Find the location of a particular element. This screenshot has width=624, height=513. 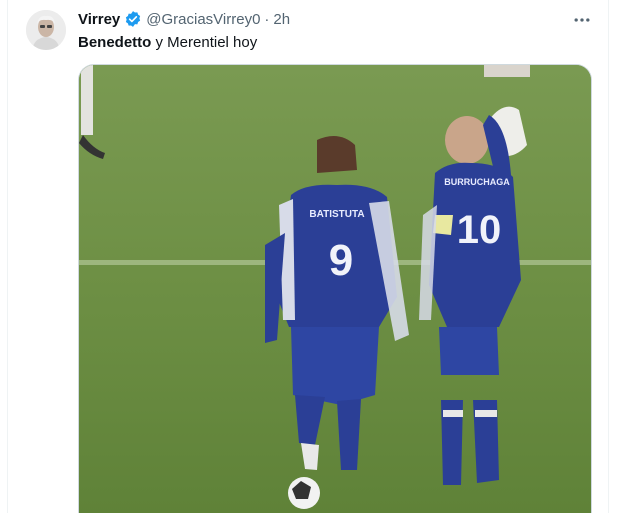

author-name: Virrey is located at coordinates (99, 19).